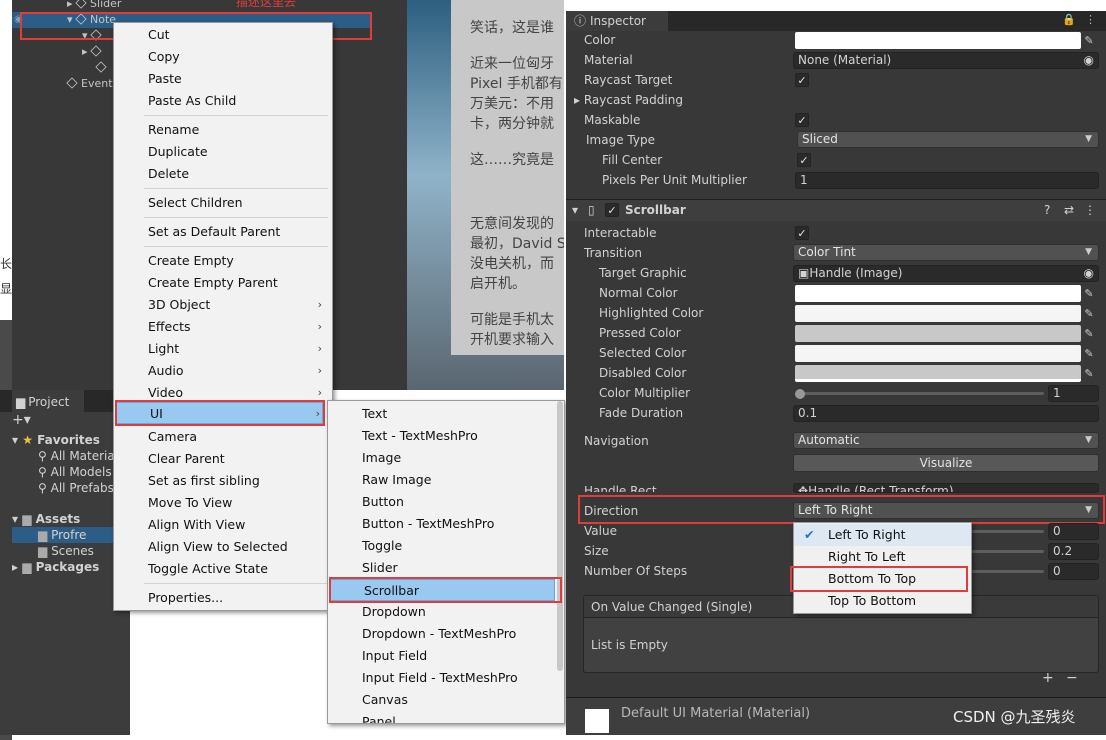 This screenshot has height=740, width=1106. Describe the element at coordinates (223, 569) in the screenshot. I see `menu-item-toggle-active-state: Toggle Active State` at that location.